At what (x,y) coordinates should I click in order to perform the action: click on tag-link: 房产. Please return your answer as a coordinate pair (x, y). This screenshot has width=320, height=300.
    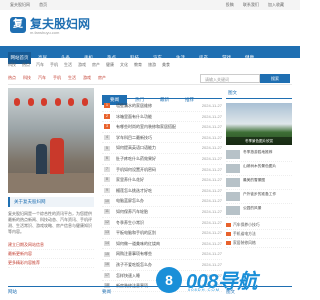
    Looking at the image, I should click on (102, 77).